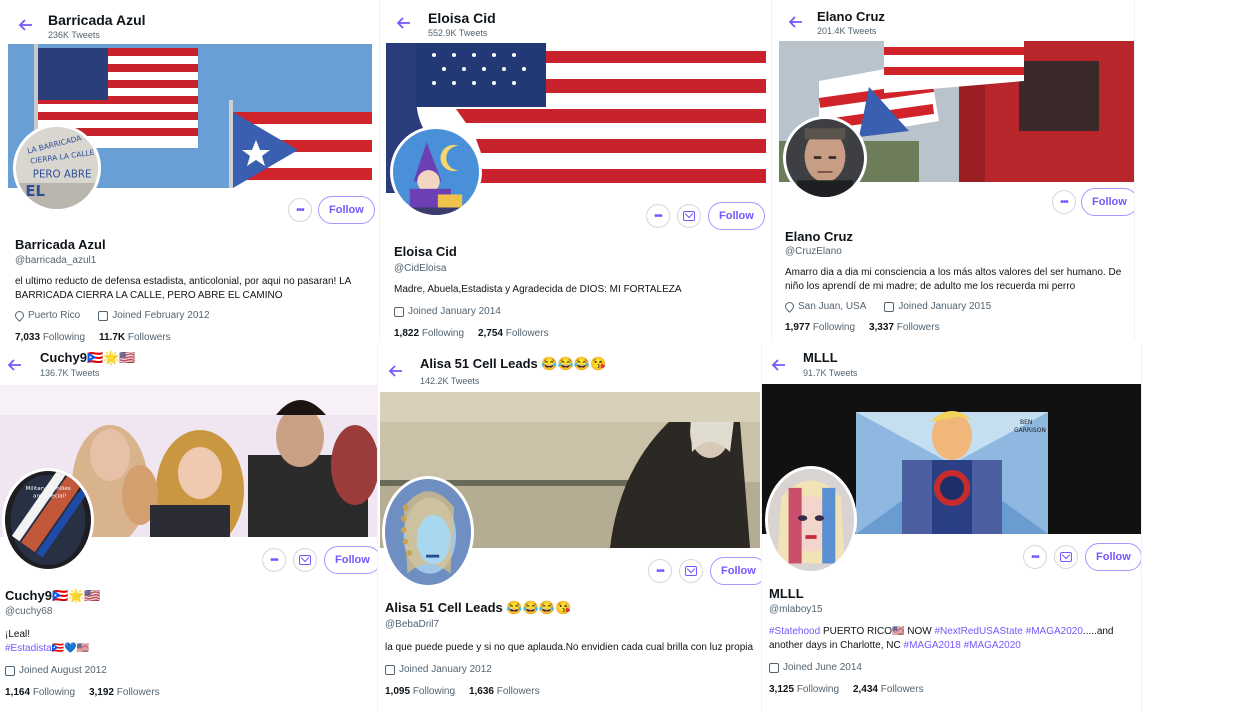  I want to click on followers-link: 1,636 Followers, so click(504, 691).